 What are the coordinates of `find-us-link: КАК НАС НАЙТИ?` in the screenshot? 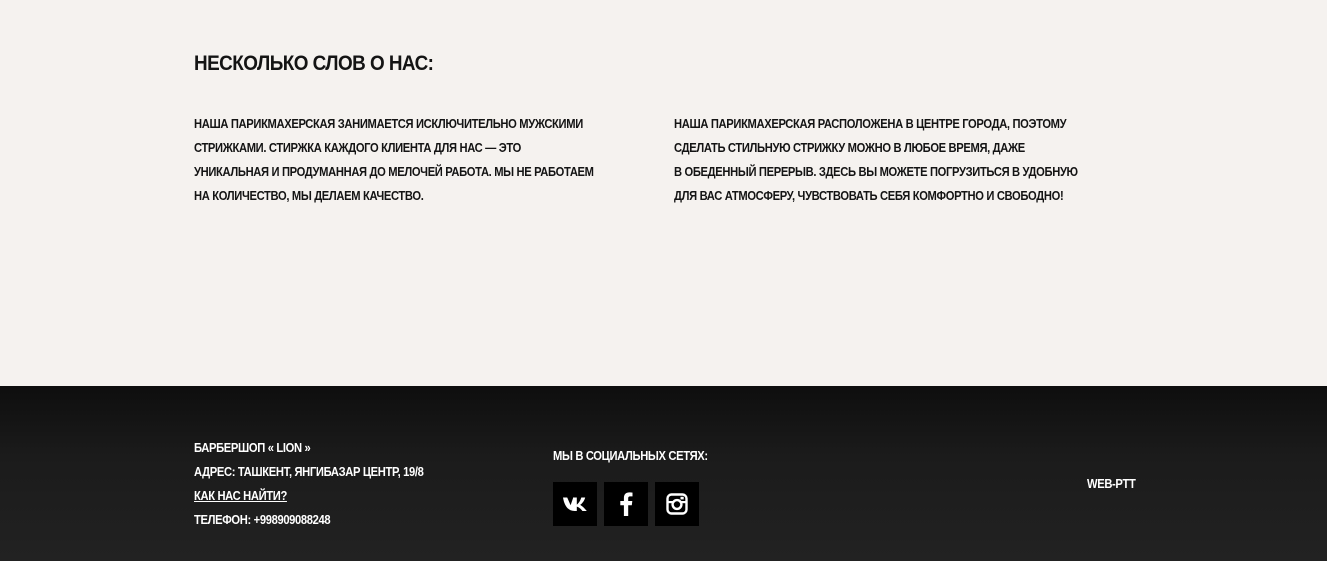 It's located at (308, 496).